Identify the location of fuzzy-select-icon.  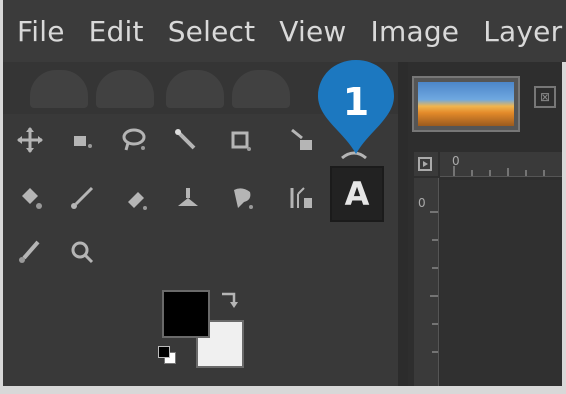
(186, 140).